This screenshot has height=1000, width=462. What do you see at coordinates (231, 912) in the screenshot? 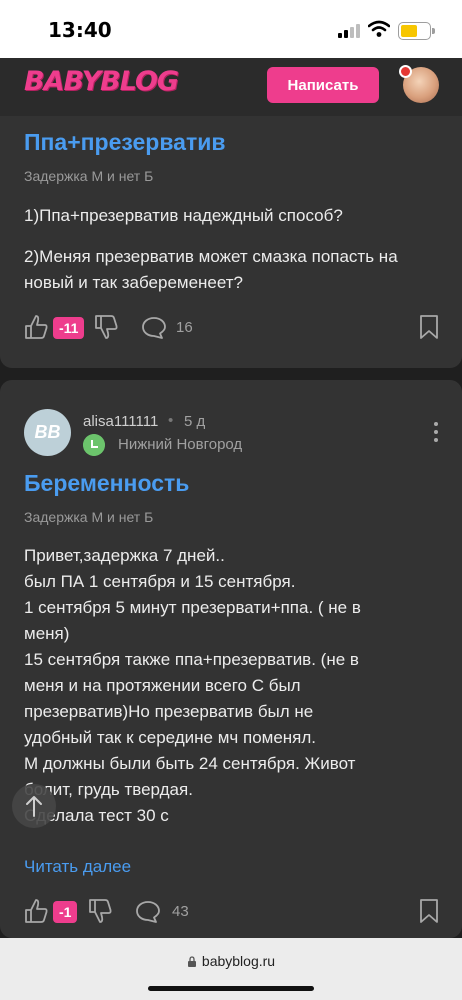
I see `post-actions: -1 43` at bounding box center [231, 912].